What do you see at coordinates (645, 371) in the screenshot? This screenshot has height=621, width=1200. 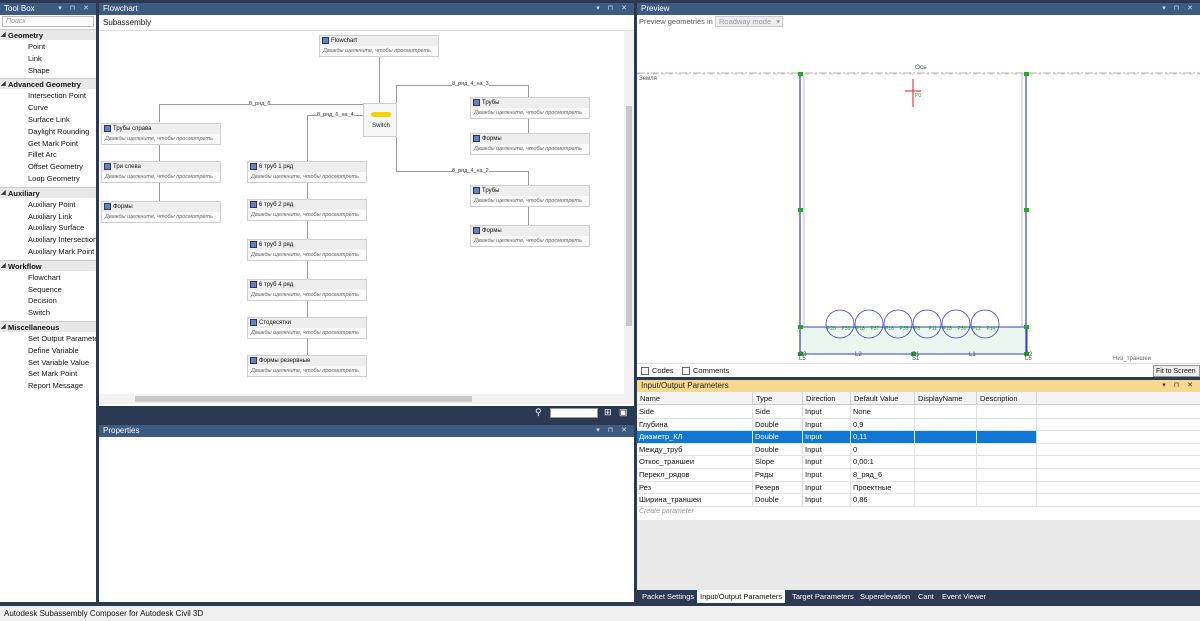 I see `codes-checkbox` at bounding box center [645, 371].